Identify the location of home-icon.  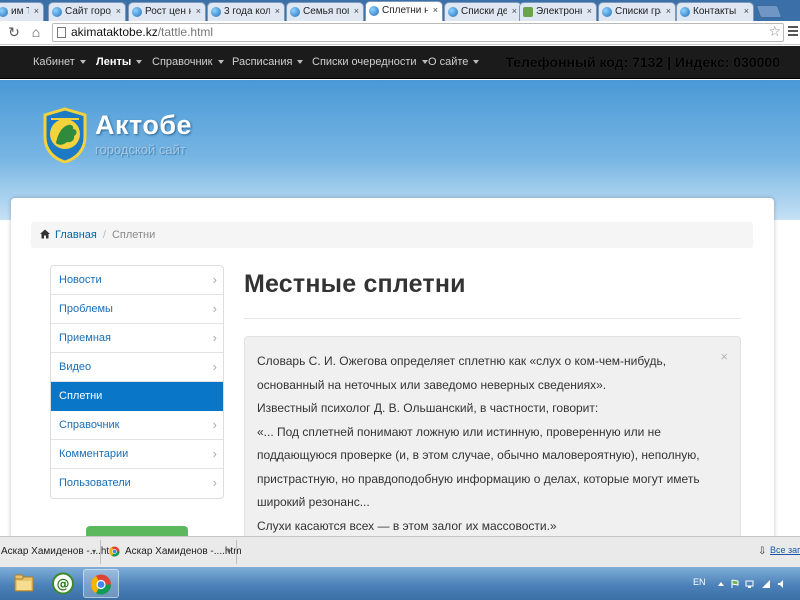
(45, 234).